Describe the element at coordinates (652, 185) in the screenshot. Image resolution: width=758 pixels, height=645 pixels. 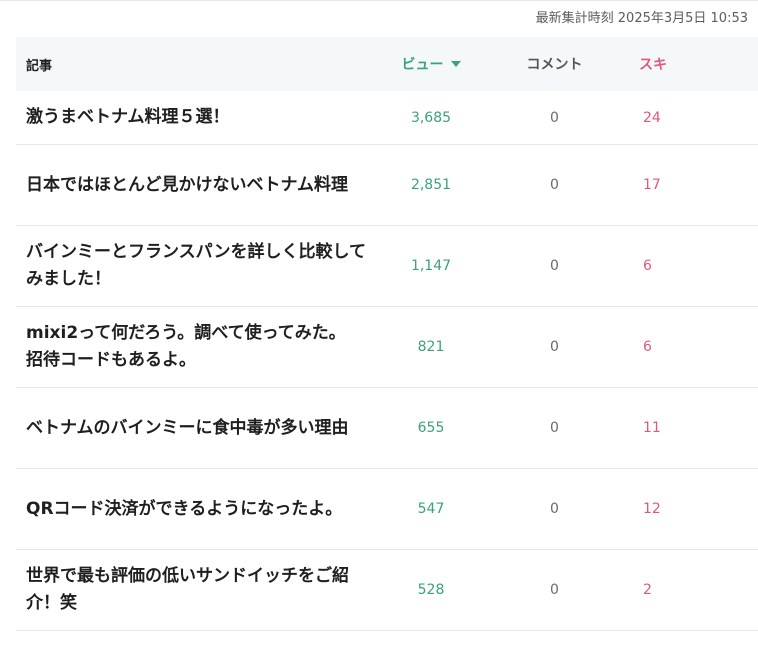
I see `likes-count: 17` at that location.